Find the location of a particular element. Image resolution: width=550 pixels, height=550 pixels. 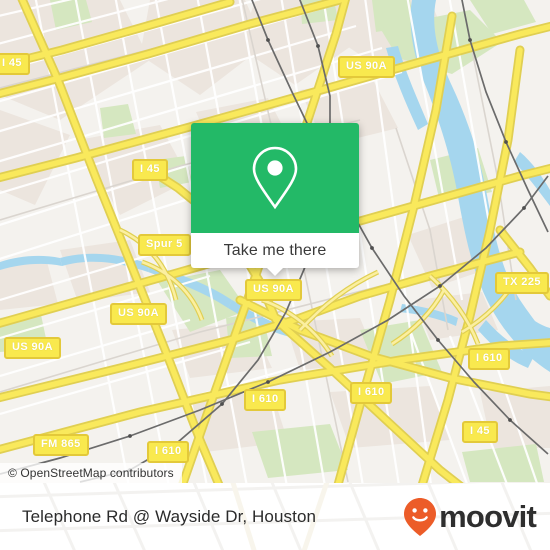

moovit-smiley-pin-icon is located at coordinates (420, 516).